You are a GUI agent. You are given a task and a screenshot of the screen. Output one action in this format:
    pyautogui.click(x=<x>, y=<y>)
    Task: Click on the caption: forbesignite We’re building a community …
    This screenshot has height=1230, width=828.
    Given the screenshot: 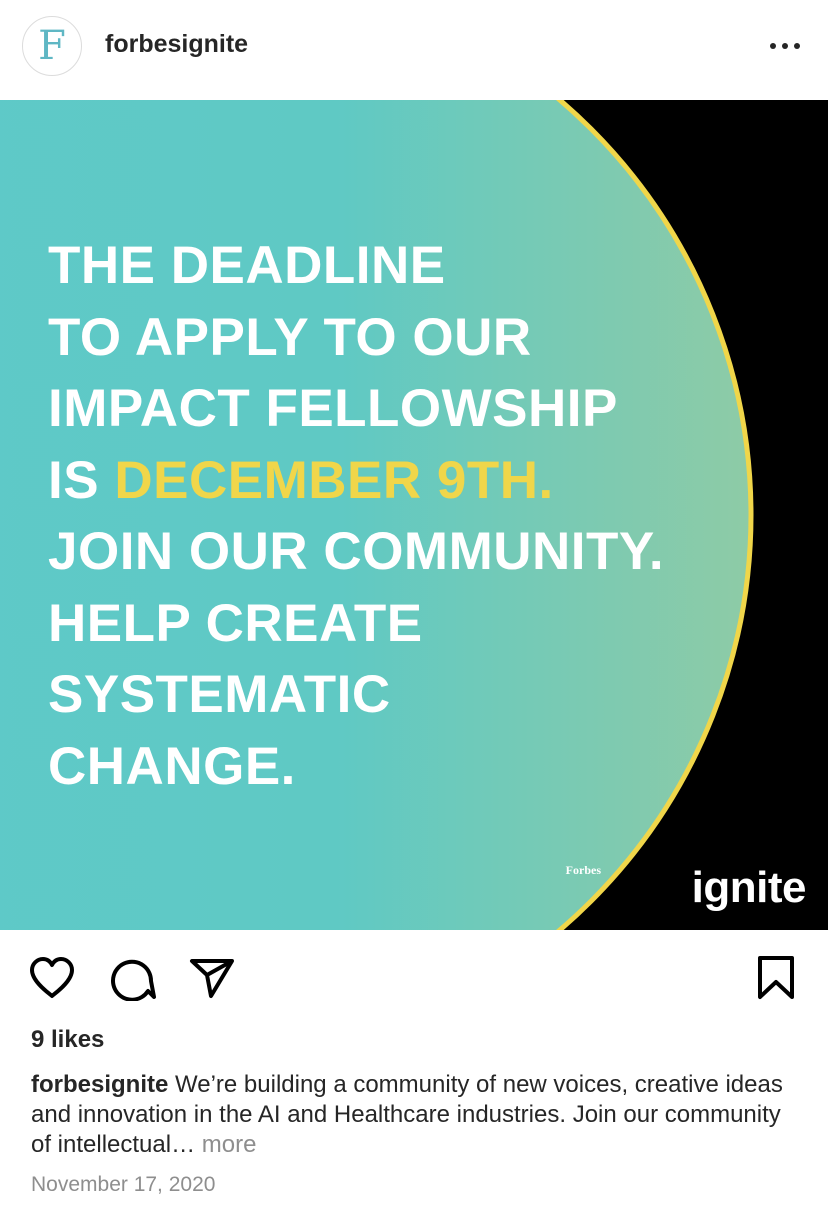 What is the action you would take?
    pyautogui.click(x=411, y=1115)
    